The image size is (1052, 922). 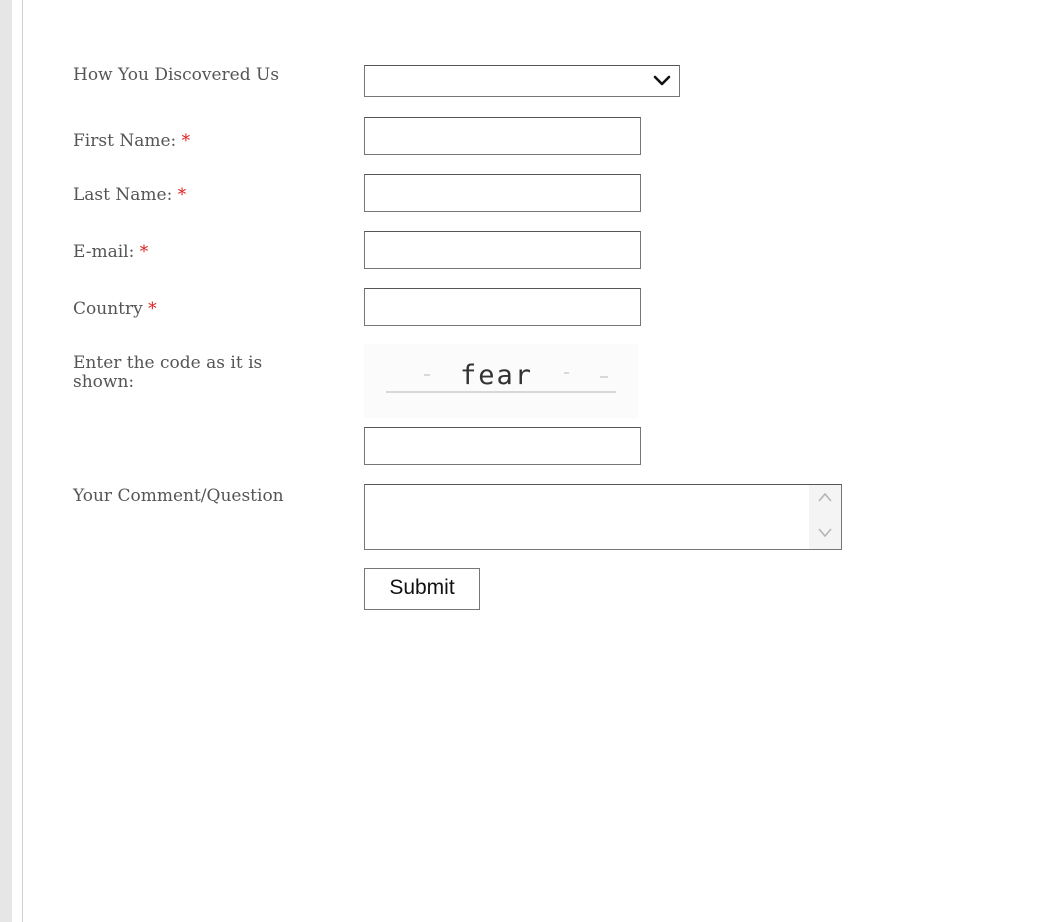 What do you see at coordinates (125, 141) in the screenshot?
I see `first-name-label-text: First Name:` at bounding box center [125, 141].